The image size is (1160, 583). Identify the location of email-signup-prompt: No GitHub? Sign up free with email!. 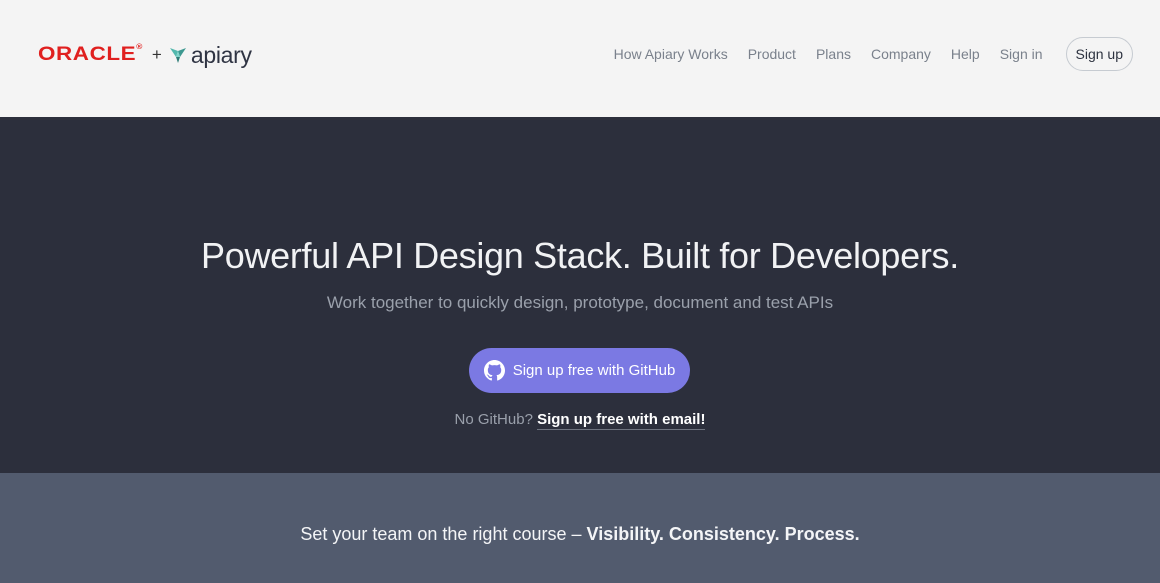
(580, 420).